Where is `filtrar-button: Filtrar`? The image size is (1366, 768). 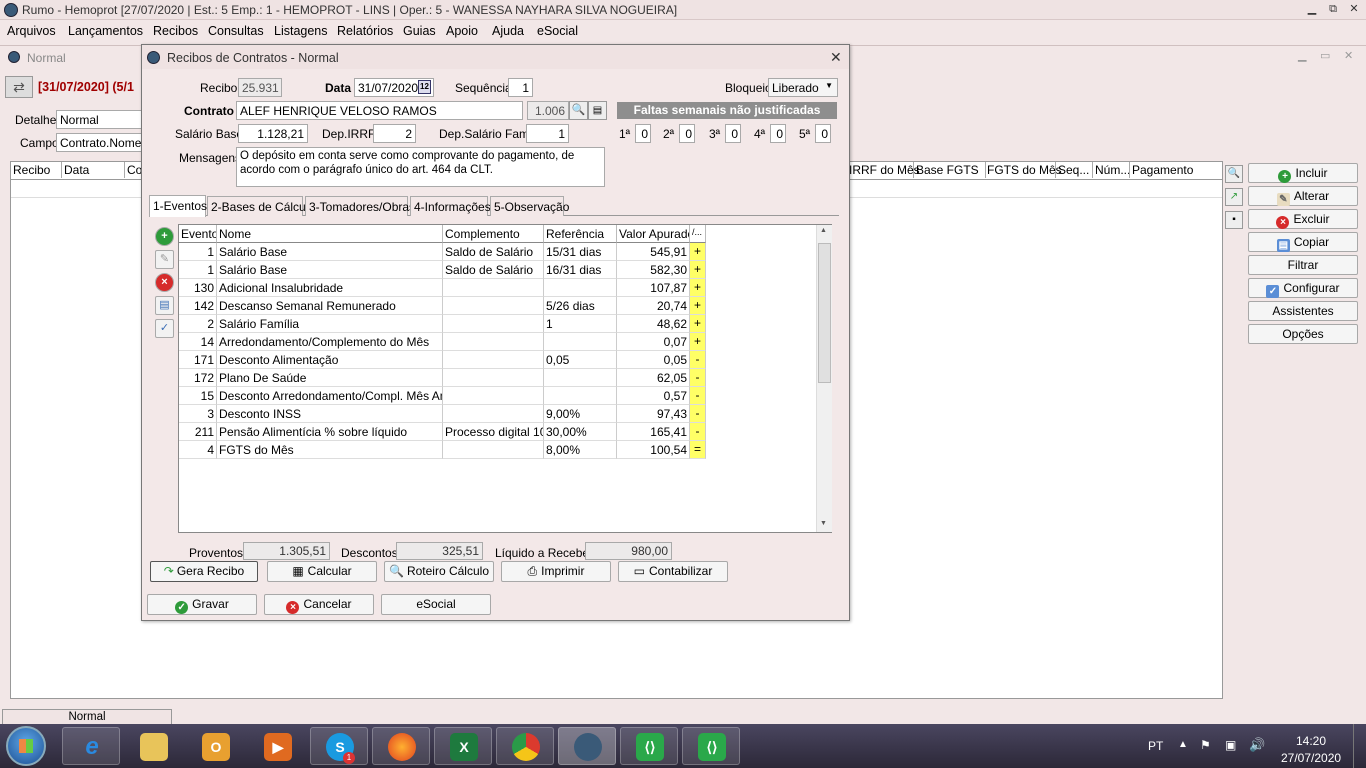 filtrar-button: Filtrar is located at coordinates (1303, 265).